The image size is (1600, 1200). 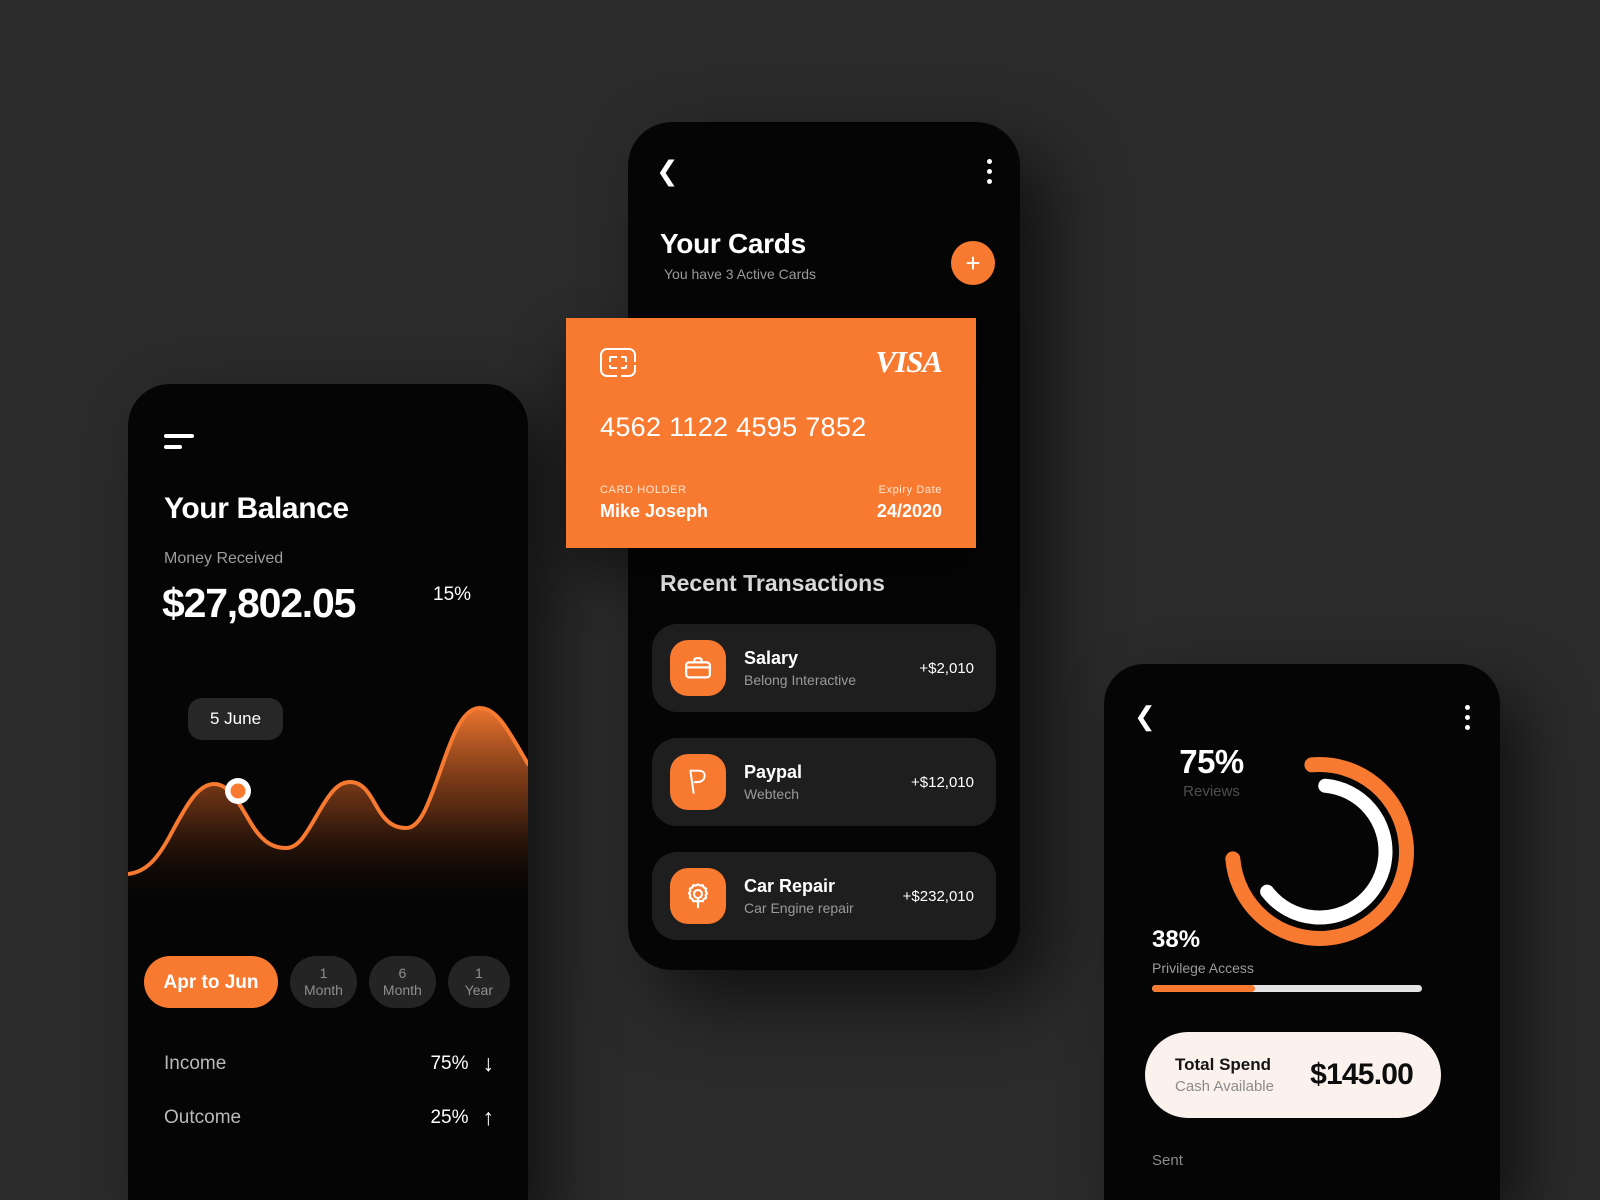 What do you see at coordinates (773, 772) in the screenshot?
I see `transaction-name: Paypal` at bounding box center [773, 772].